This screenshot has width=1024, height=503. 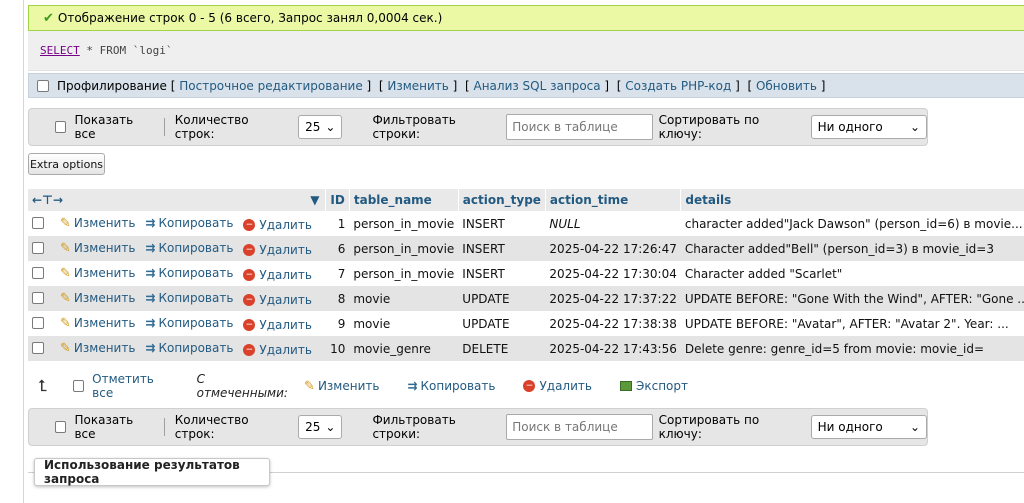 I want to click on check-all-link: Отметить все, so click(x=130, y=386).